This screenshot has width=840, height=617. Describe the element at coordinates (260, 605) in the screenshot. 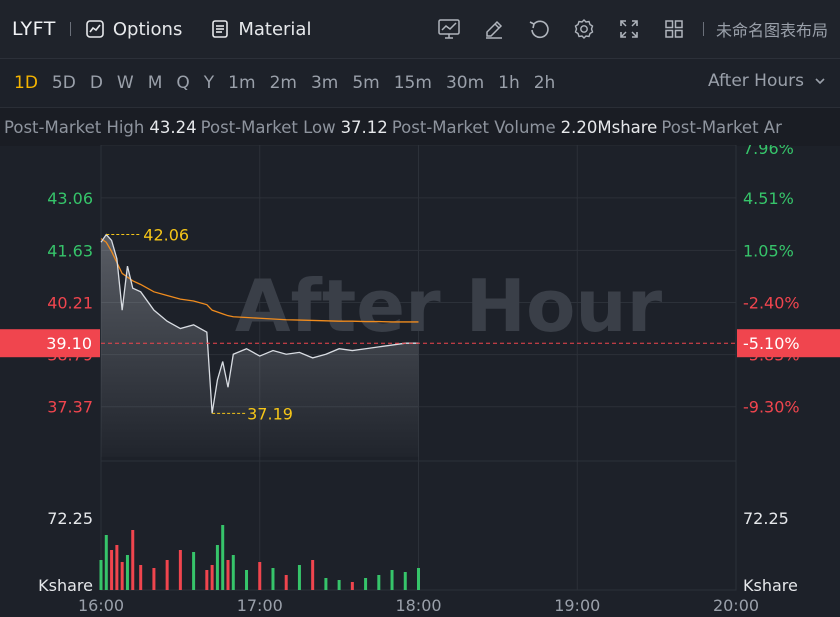

I see `time-axis-label: 17:00` at that location.